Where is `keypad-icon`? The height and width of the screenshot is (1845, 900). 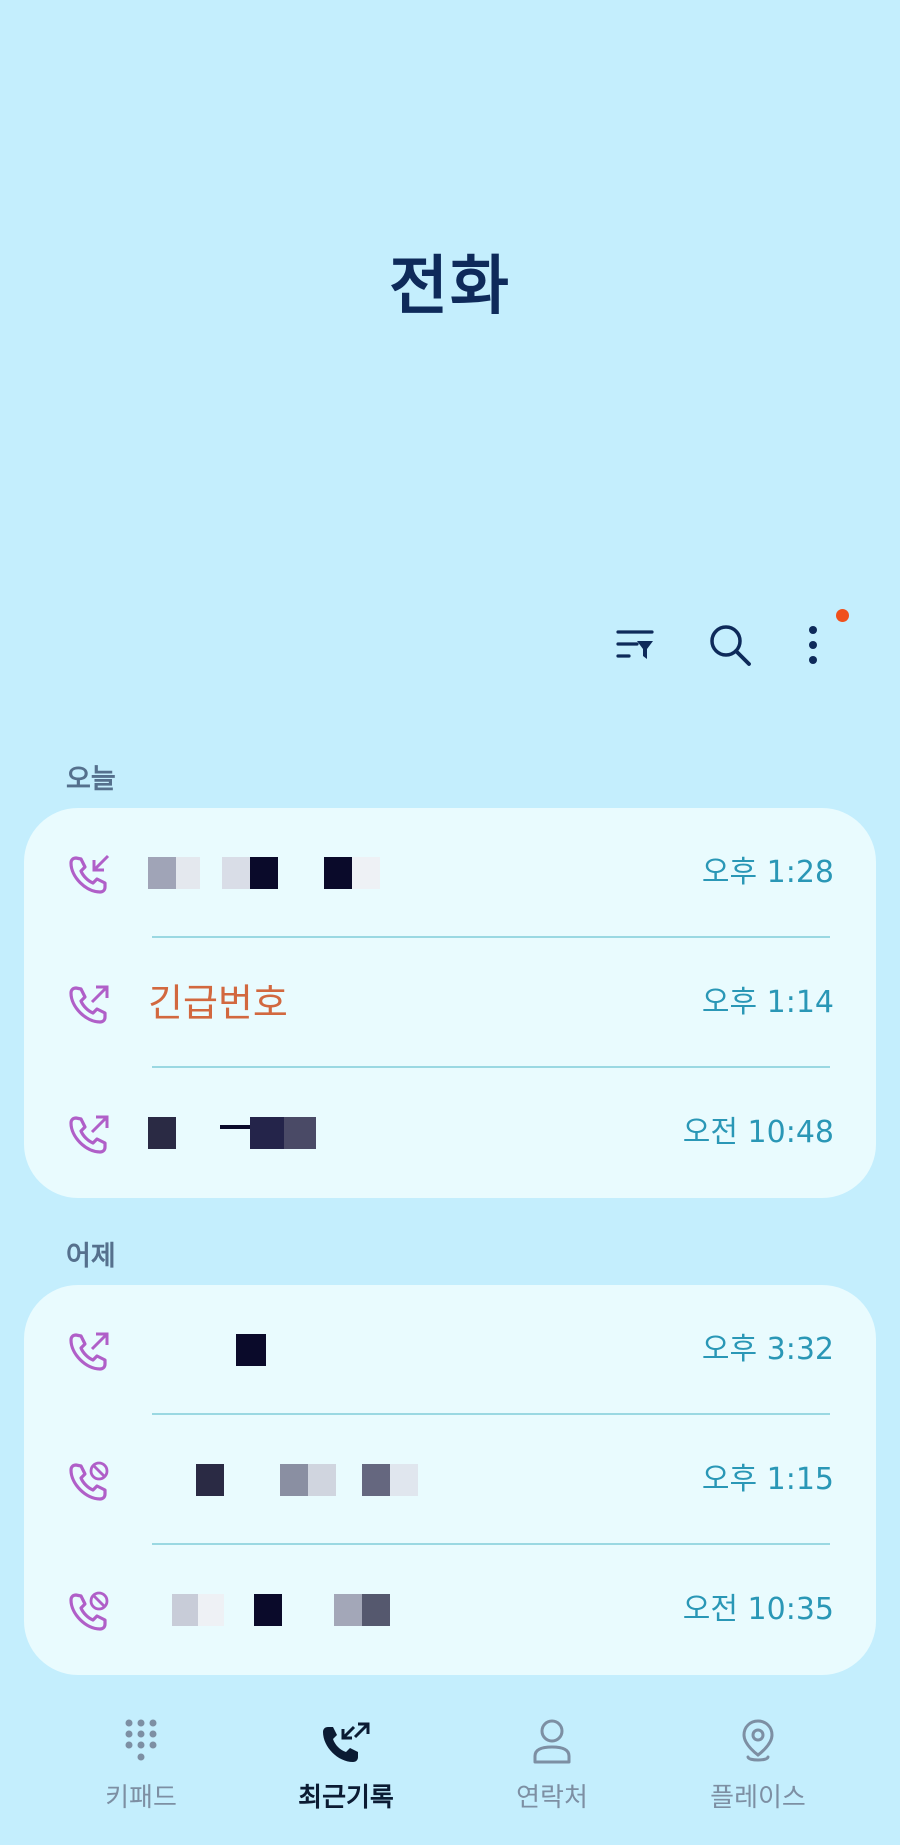 keypad-icon is located at coordinates (141, 1740).